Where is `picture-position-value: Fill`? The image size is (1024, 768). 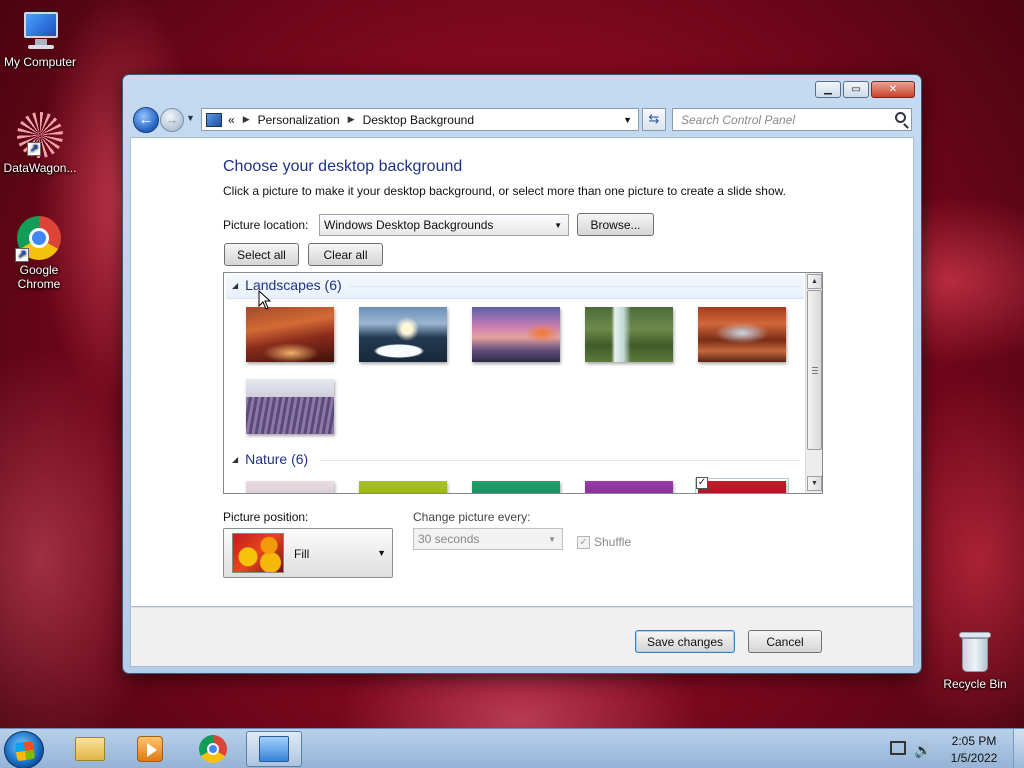 picture-position-value: Fill is located at coordinates (302, 554).